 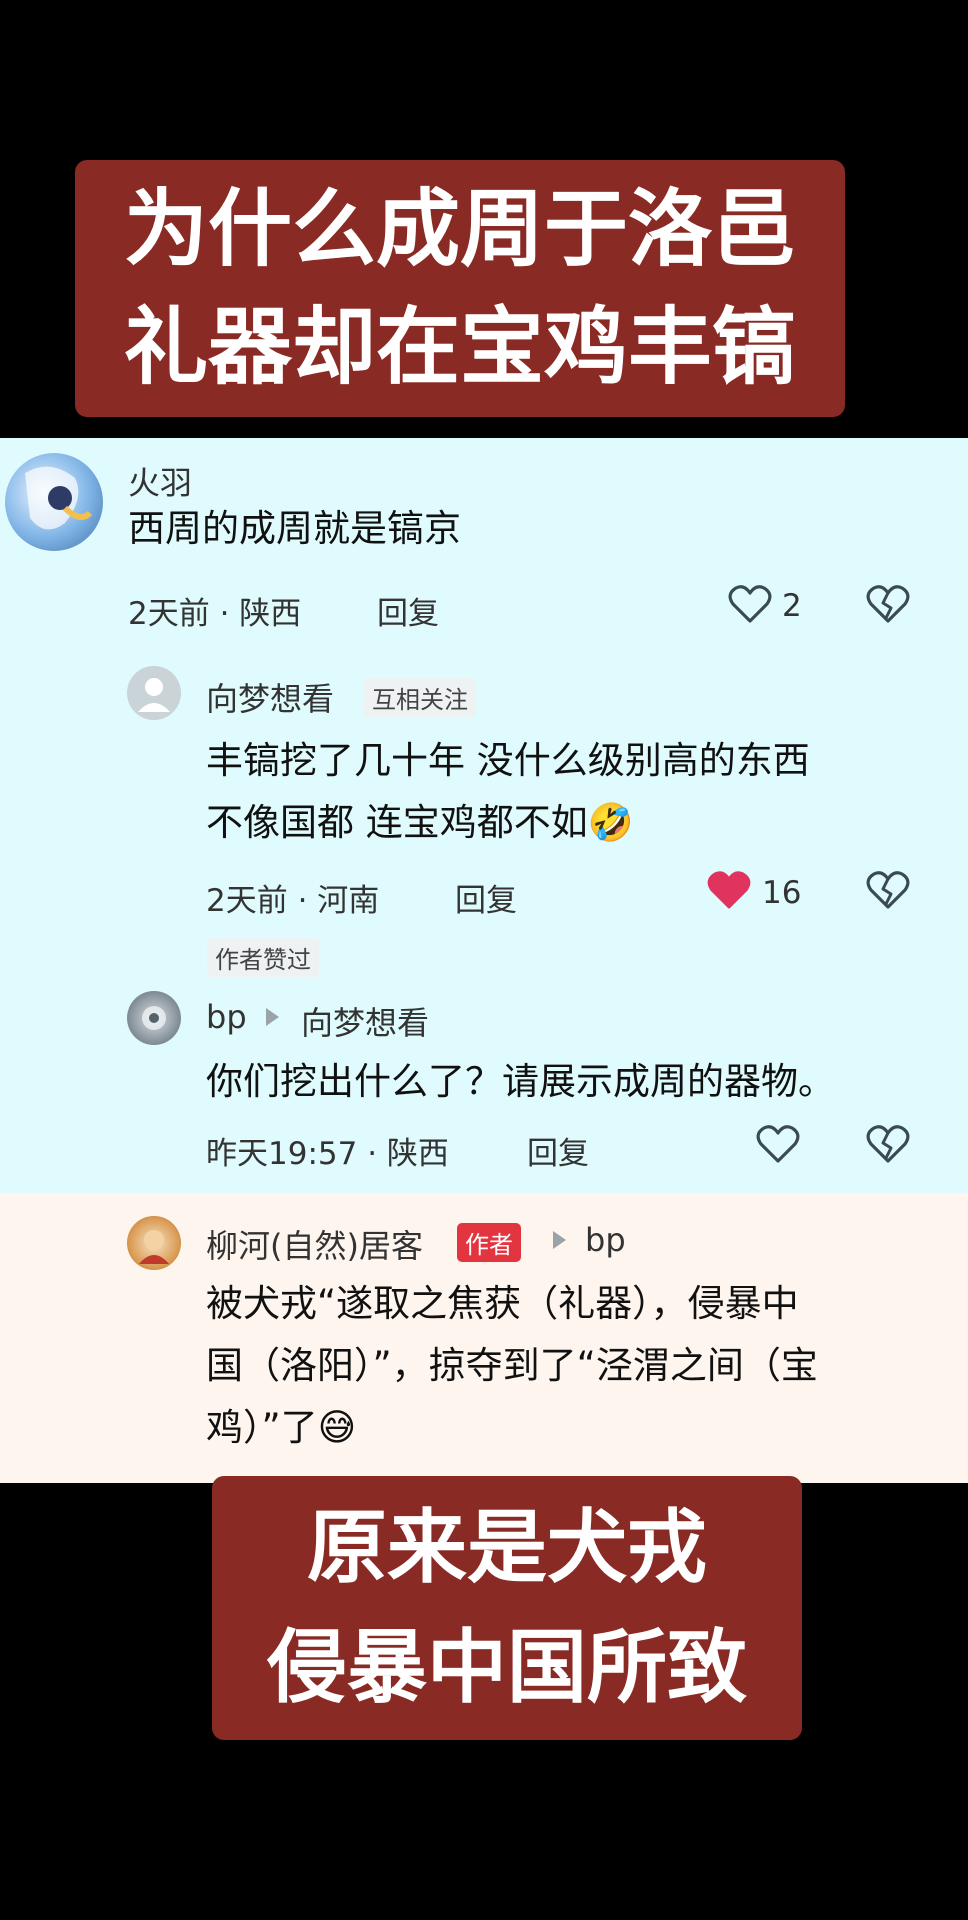 I want to click on author-liked-tag: 作者赞过, so click(x=263, y=957).